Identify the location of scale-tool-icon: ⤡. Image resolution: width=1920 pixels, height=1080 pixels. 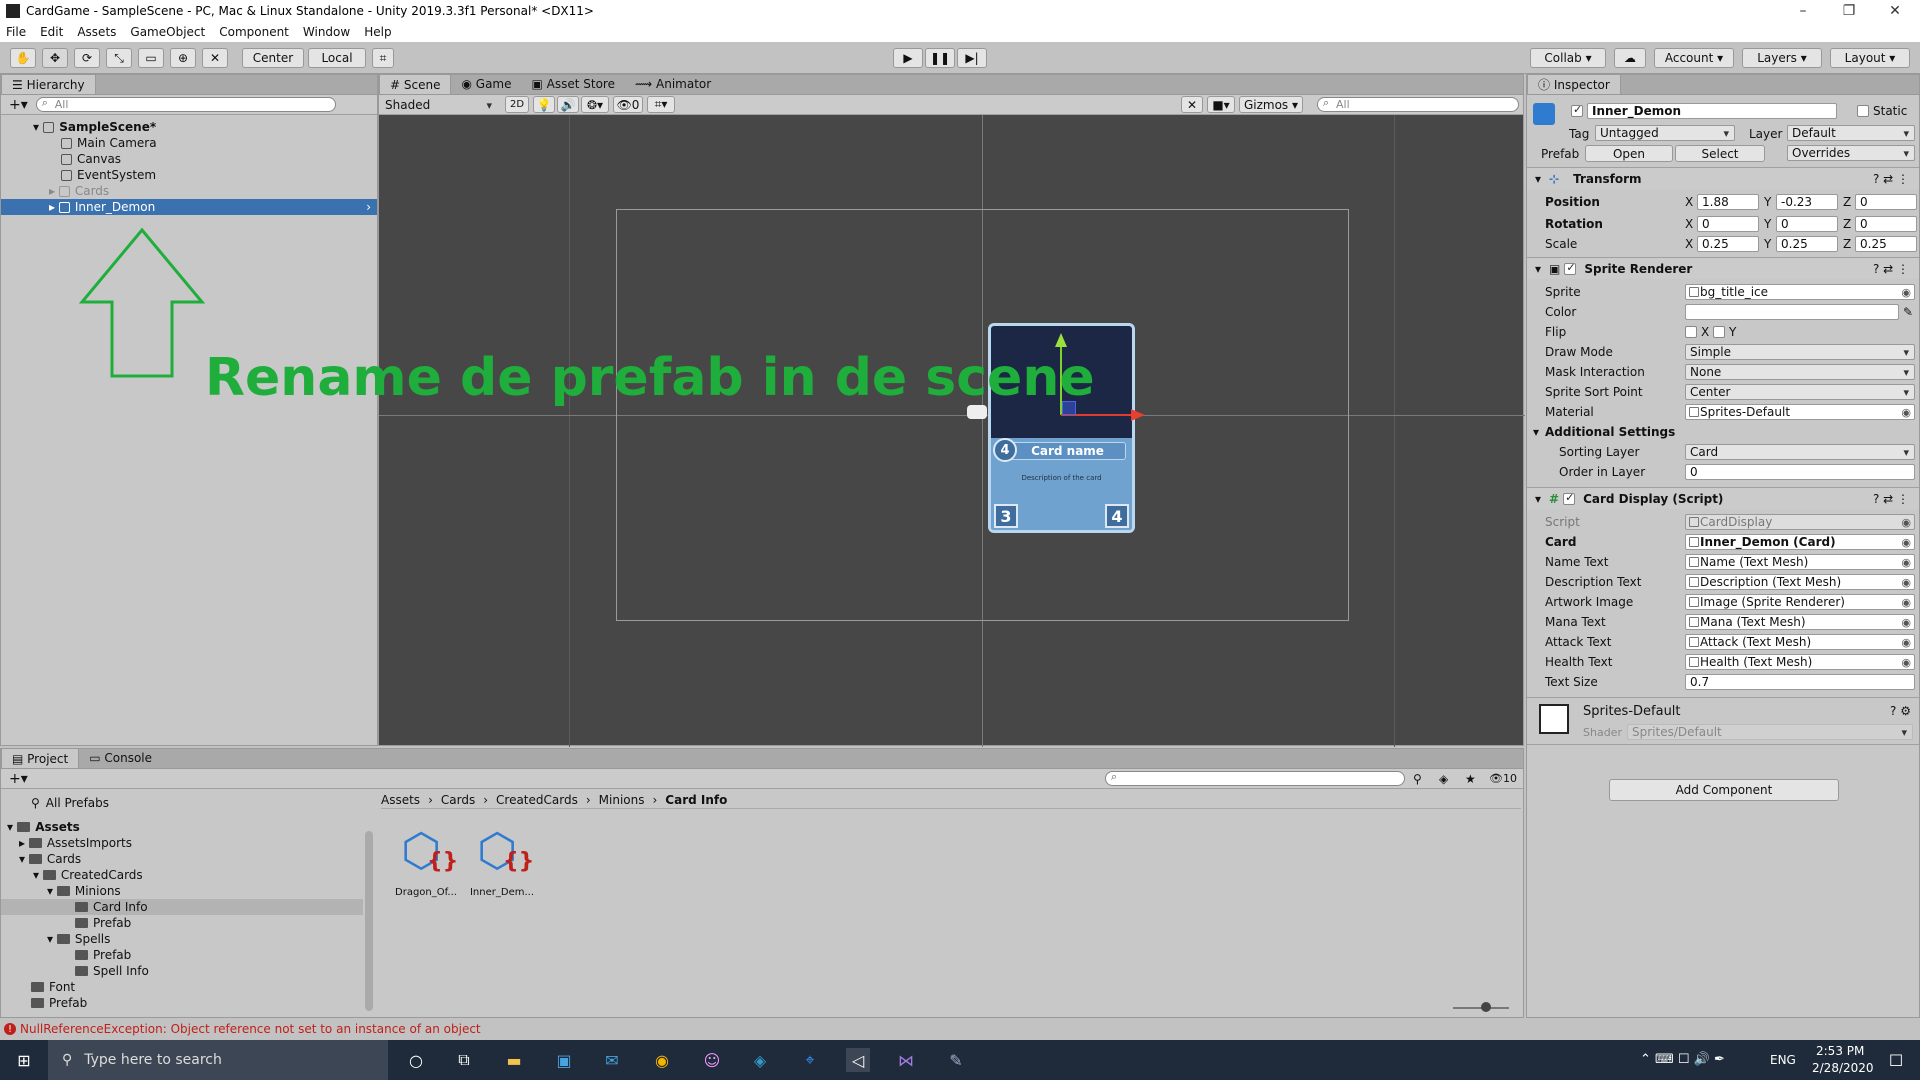
(119, 58).